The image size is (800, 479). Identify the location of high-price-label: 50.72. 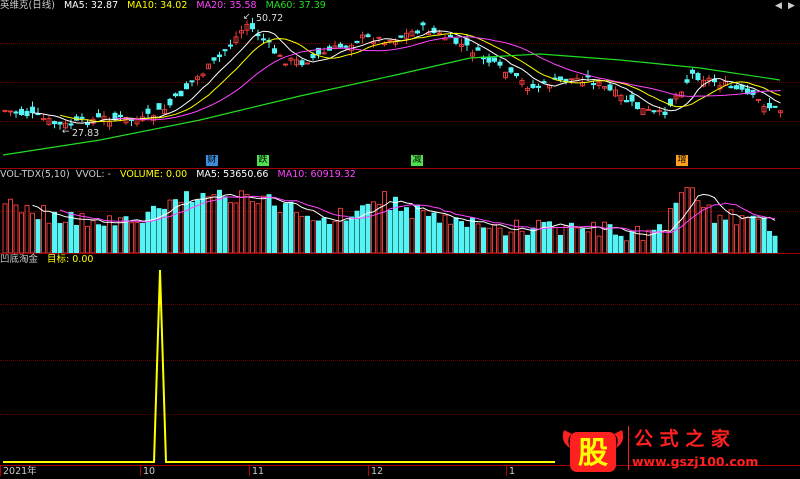
(270, 18).